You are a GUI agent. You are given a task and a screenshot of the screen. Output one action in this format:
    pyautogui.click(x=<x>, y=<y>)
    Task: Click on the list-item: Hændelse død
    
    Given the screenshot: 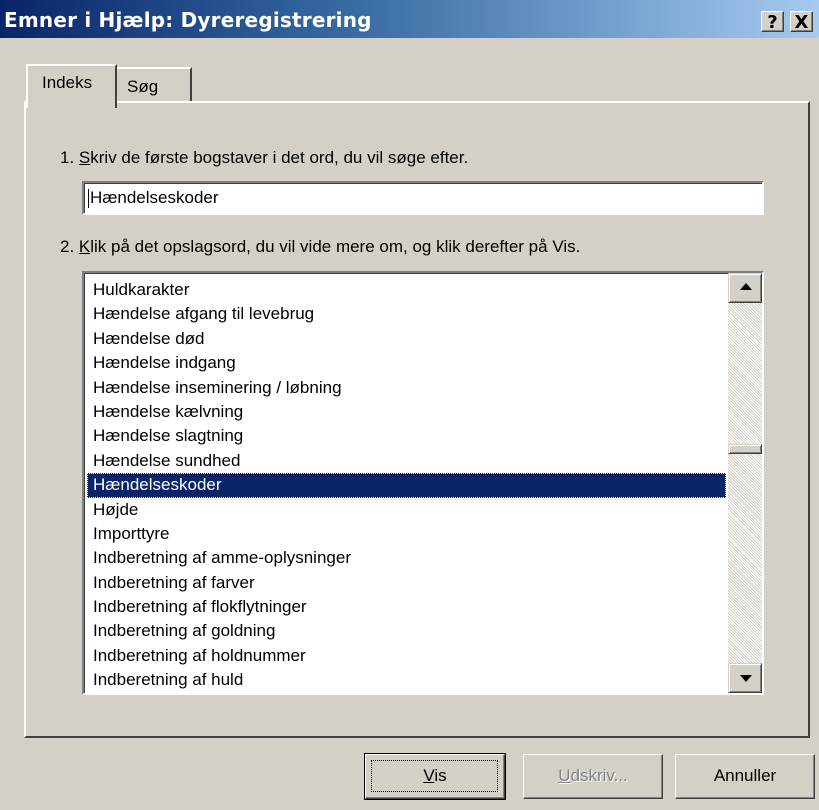 What is the action you would take?
    pyautogui.click(x=406, y=339)
    